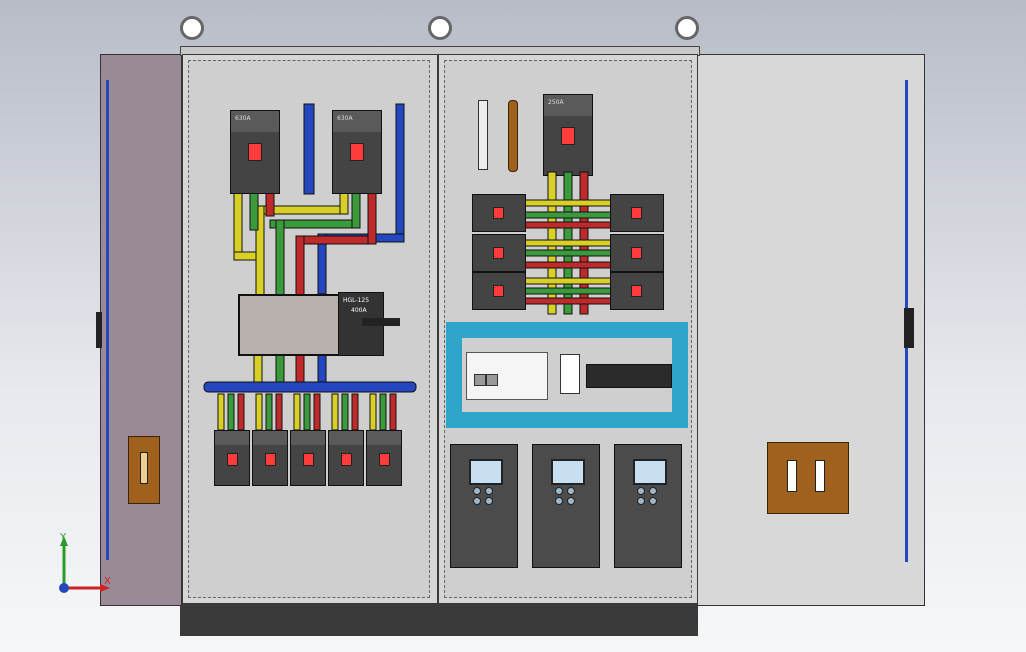 This screenshot has width=1026, height=652. What do you see at coordinates (570, 374) in the screenshot?
I see `power-supply-module` at bounding box center [570, 374].